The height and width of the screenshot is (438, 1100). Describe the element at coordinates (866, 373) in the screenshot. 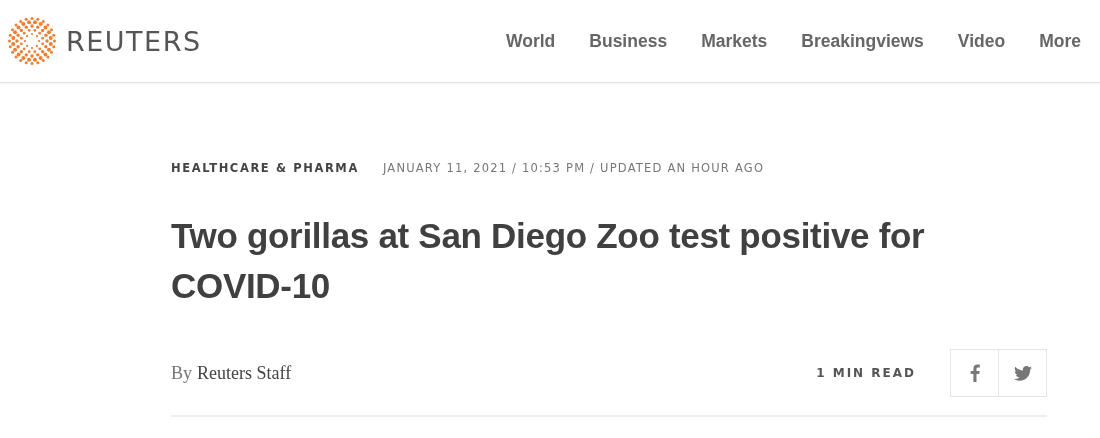

I see `read-time: 1 MIN READ` at that location.